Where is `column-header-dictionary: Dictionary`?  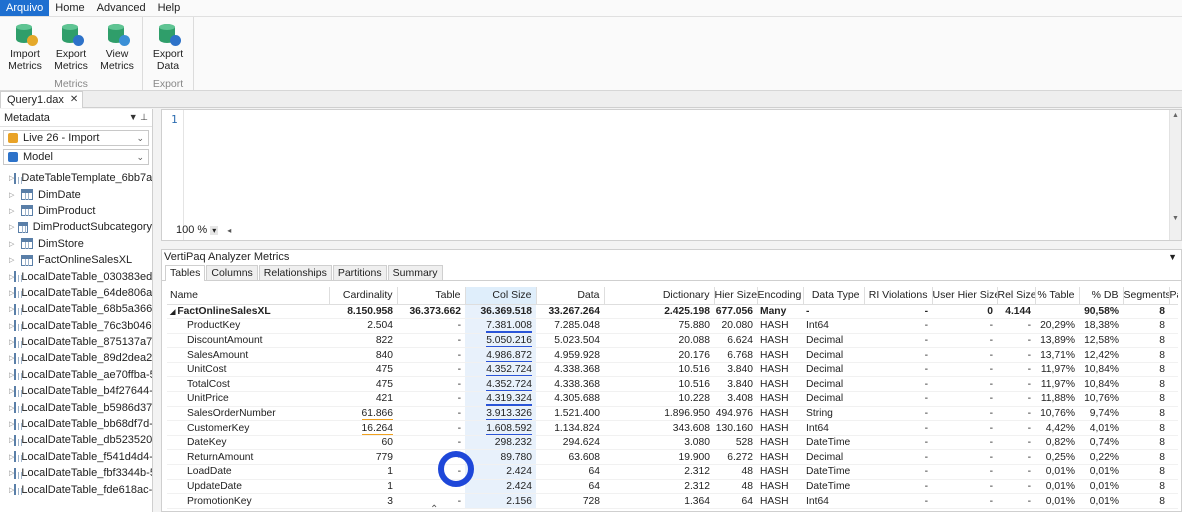
column-header-dictionary: Dictionary is located at coordinates (659, 296).